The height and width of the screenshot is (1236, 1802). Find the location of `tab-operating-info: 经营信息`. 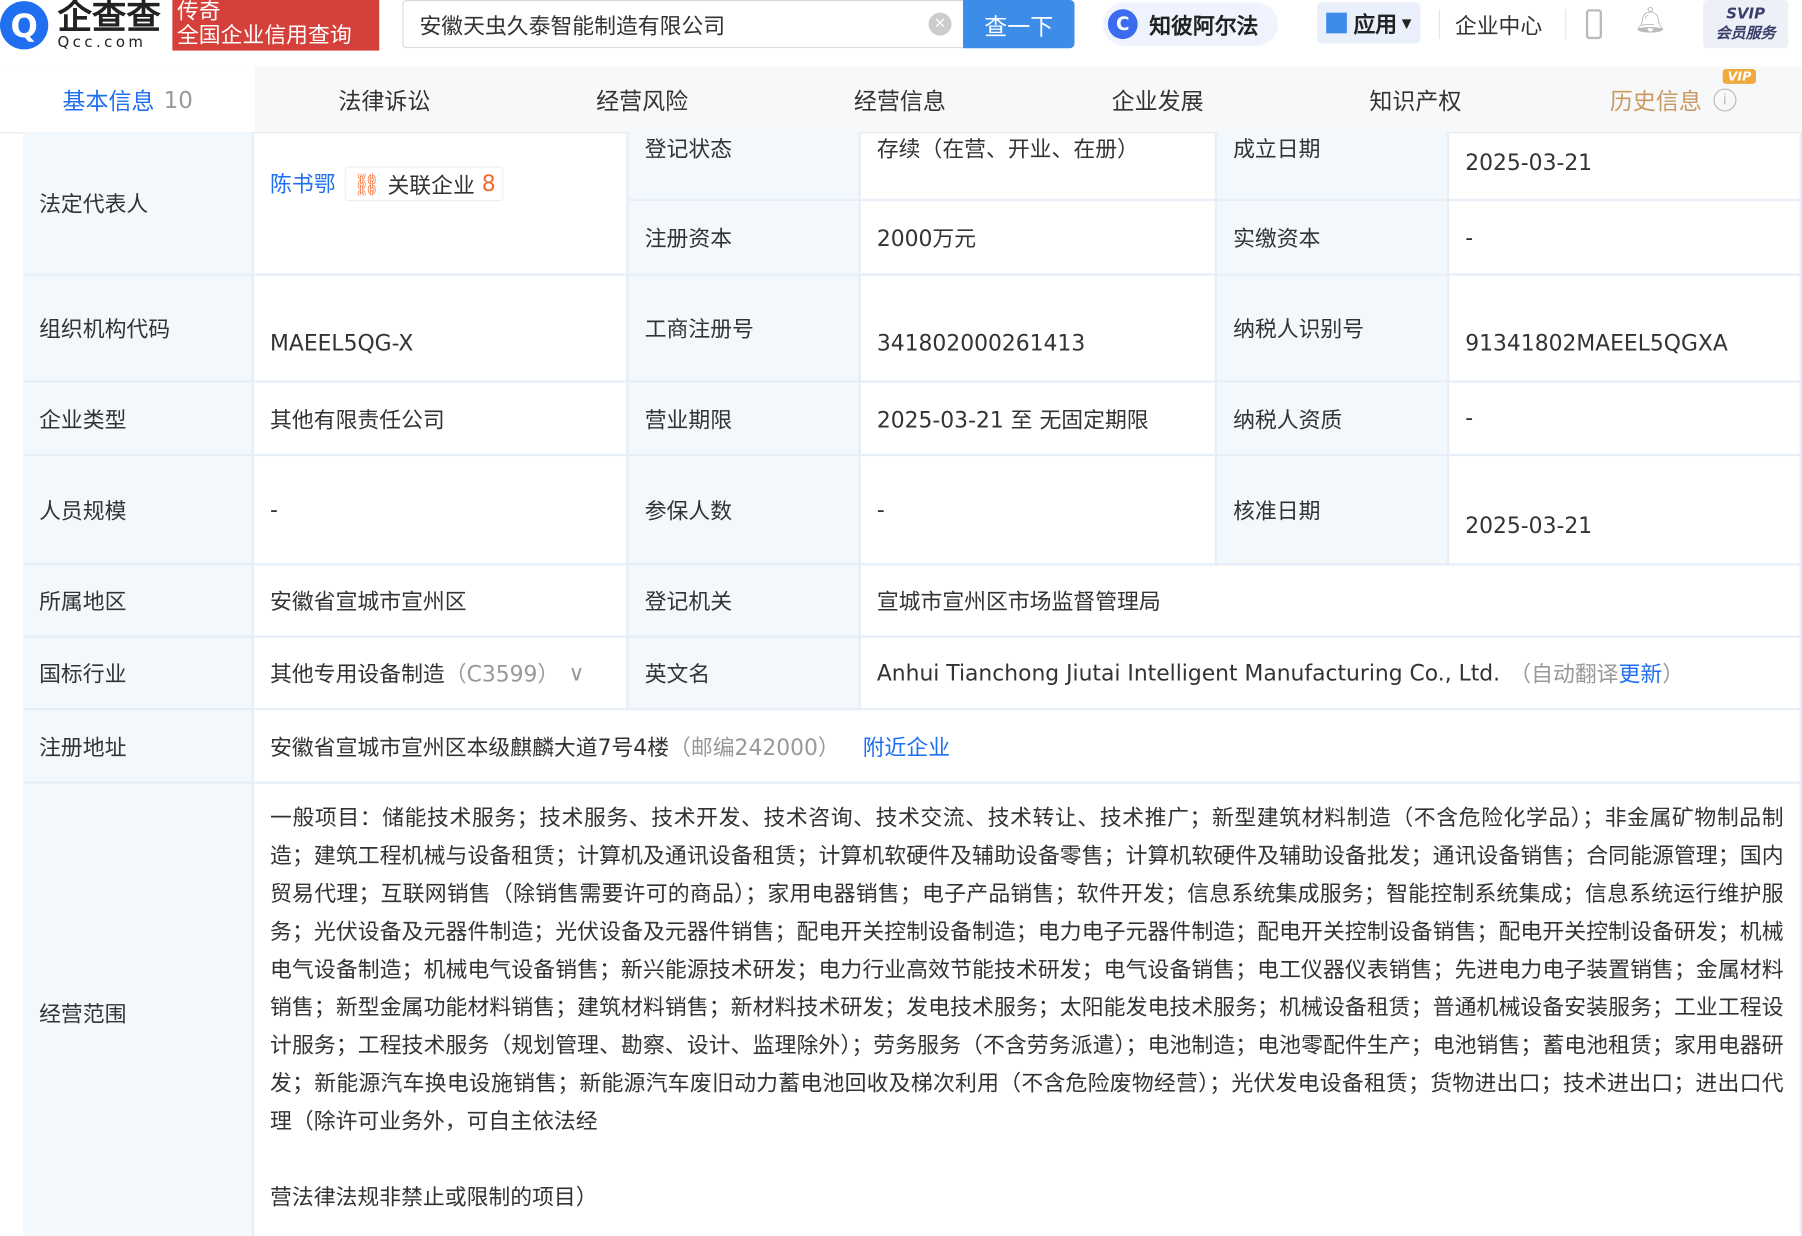

tab-operating-info: 经营信息 is located at coordinates (900, 100).